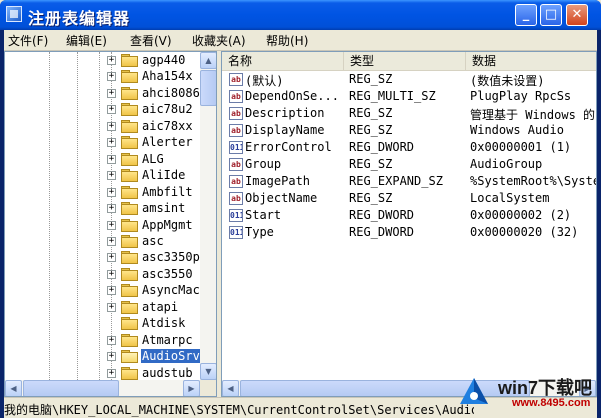 The width and height of the screenshot is (601, 418). Describe the element at coordinates (283, 61) in the screenshot. I see `column-header-name: 名称` at that location.